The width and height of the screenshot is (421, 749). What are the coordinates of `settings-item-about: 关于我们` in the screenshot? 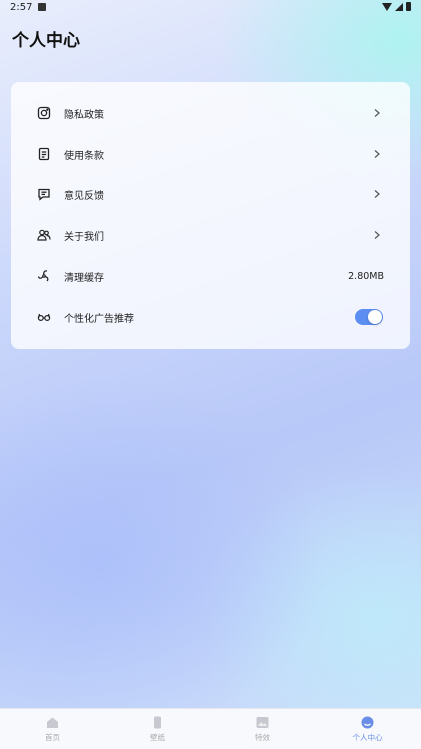 It's located at (210, 235).